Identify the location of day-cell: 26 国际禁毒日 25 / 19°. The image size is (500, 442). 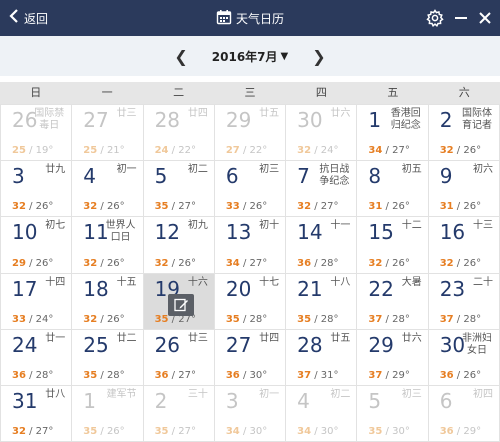
(37, 133).